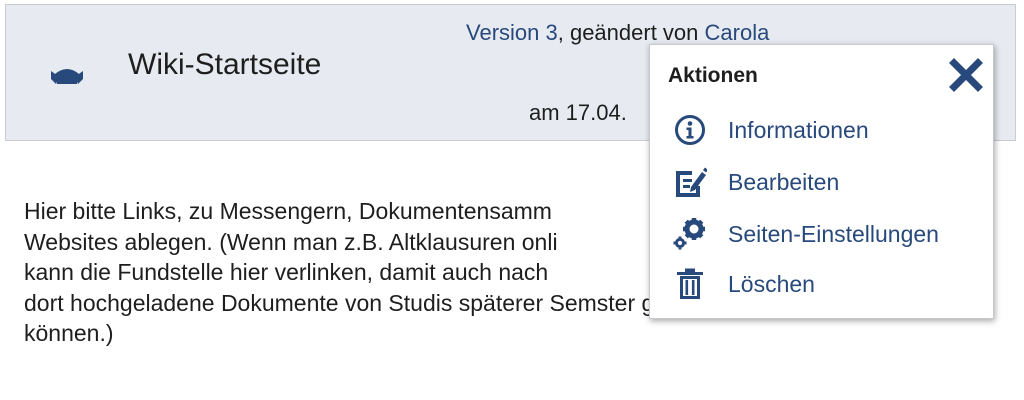  I want to click on version-link: Version 3, so click(512, 32).